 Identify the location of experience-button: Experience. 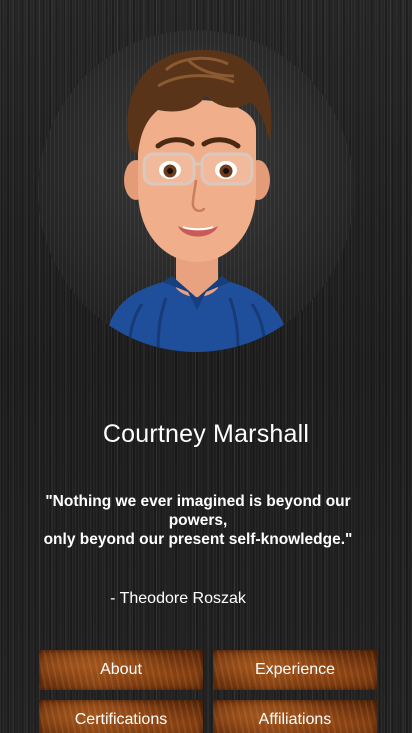
(295, 670).